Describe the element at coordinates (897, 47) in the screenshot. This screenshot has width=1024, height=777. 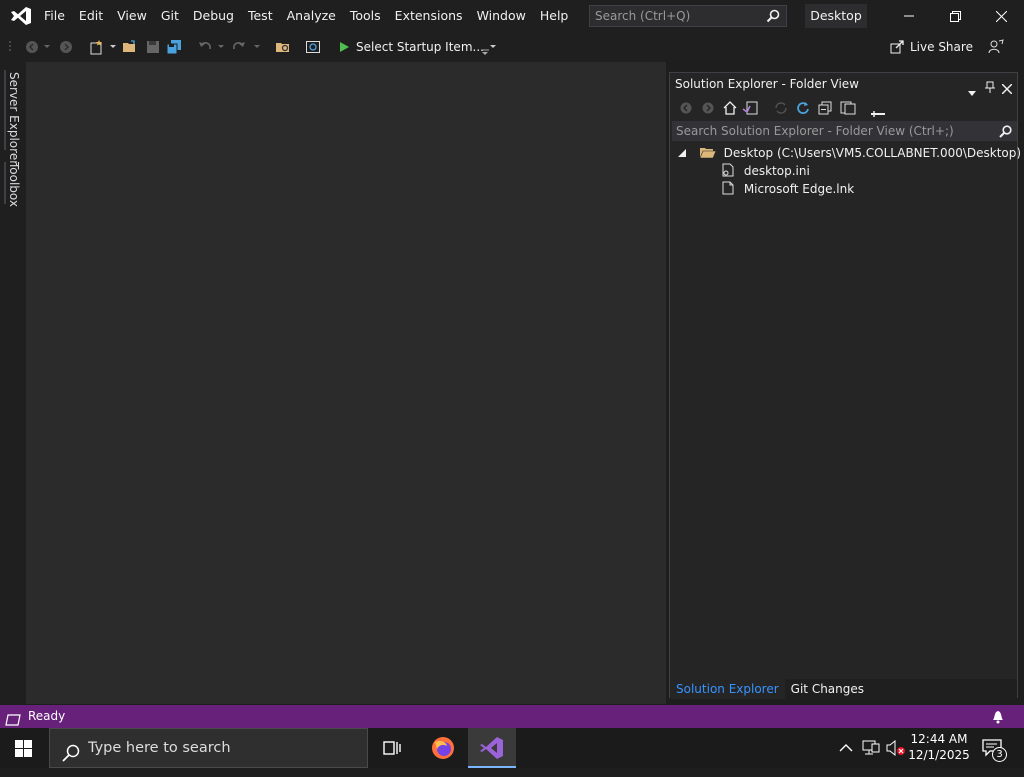
I see `live-share-icon` at that location.